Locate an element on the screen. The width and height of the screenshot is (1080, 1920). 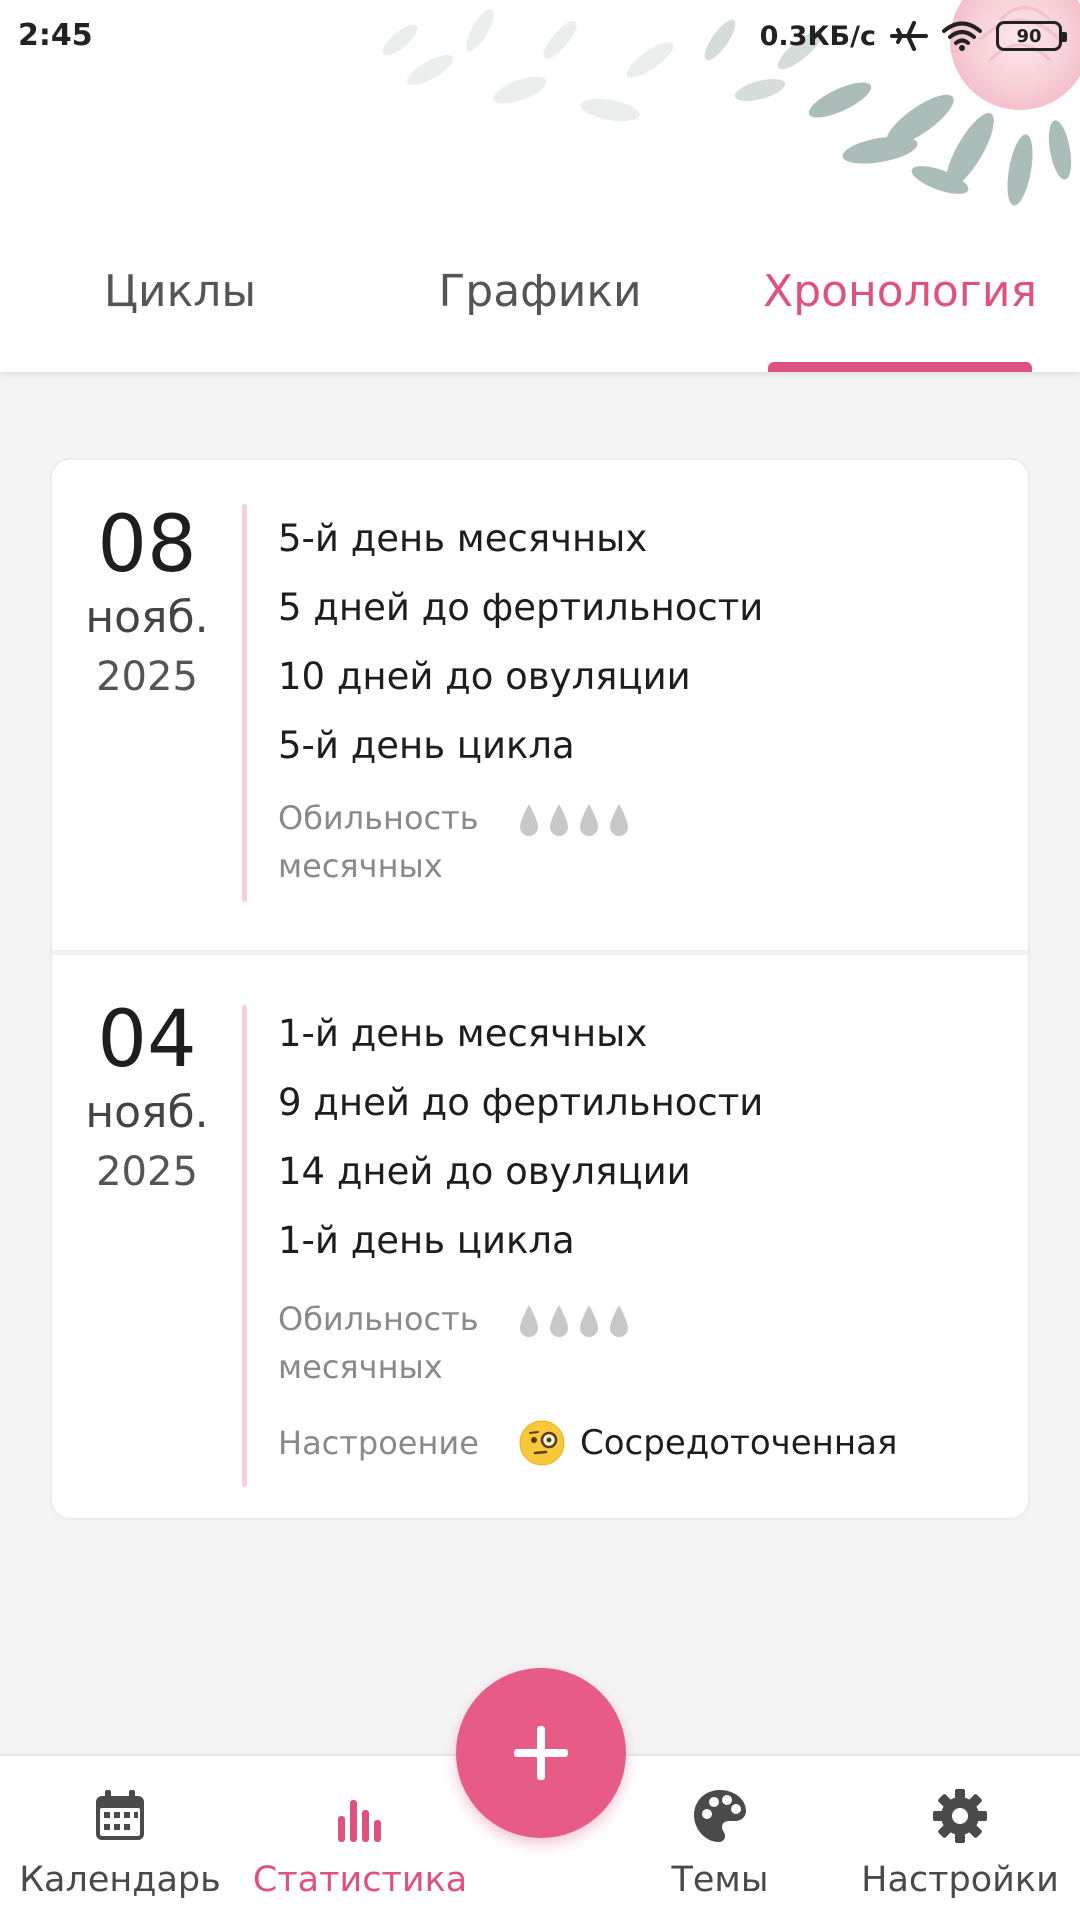
period-day-info: 5-й день месячных is located at coordinates (463, 538).